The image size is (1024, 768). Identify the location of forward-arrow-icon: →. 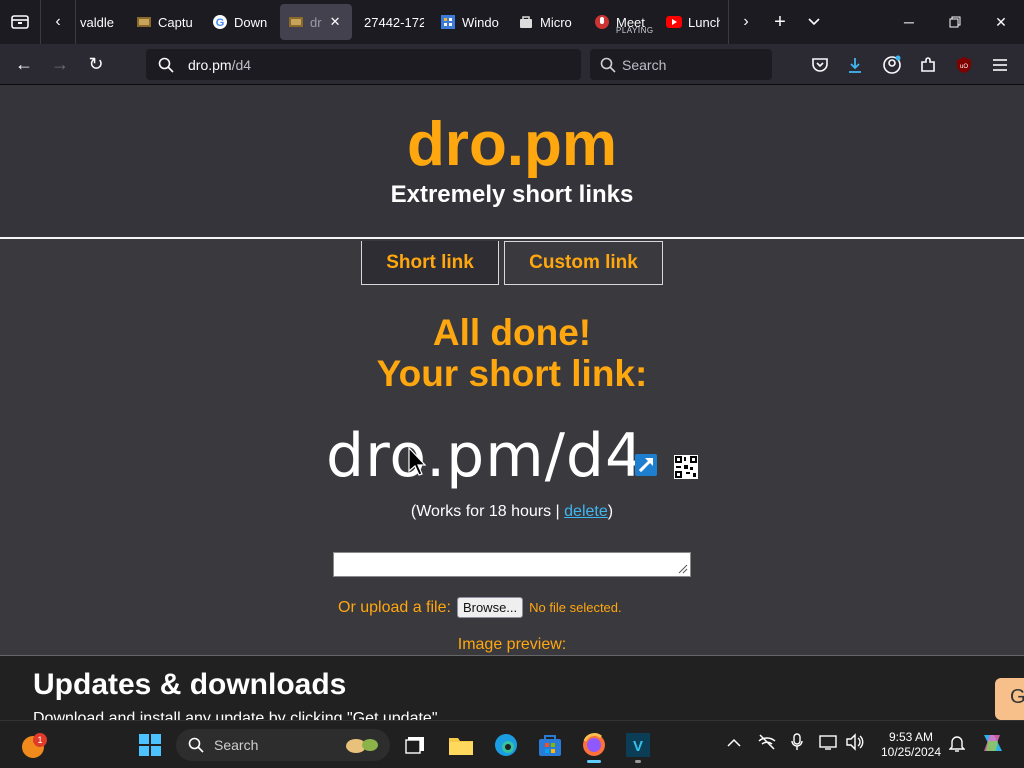
(60, 64).